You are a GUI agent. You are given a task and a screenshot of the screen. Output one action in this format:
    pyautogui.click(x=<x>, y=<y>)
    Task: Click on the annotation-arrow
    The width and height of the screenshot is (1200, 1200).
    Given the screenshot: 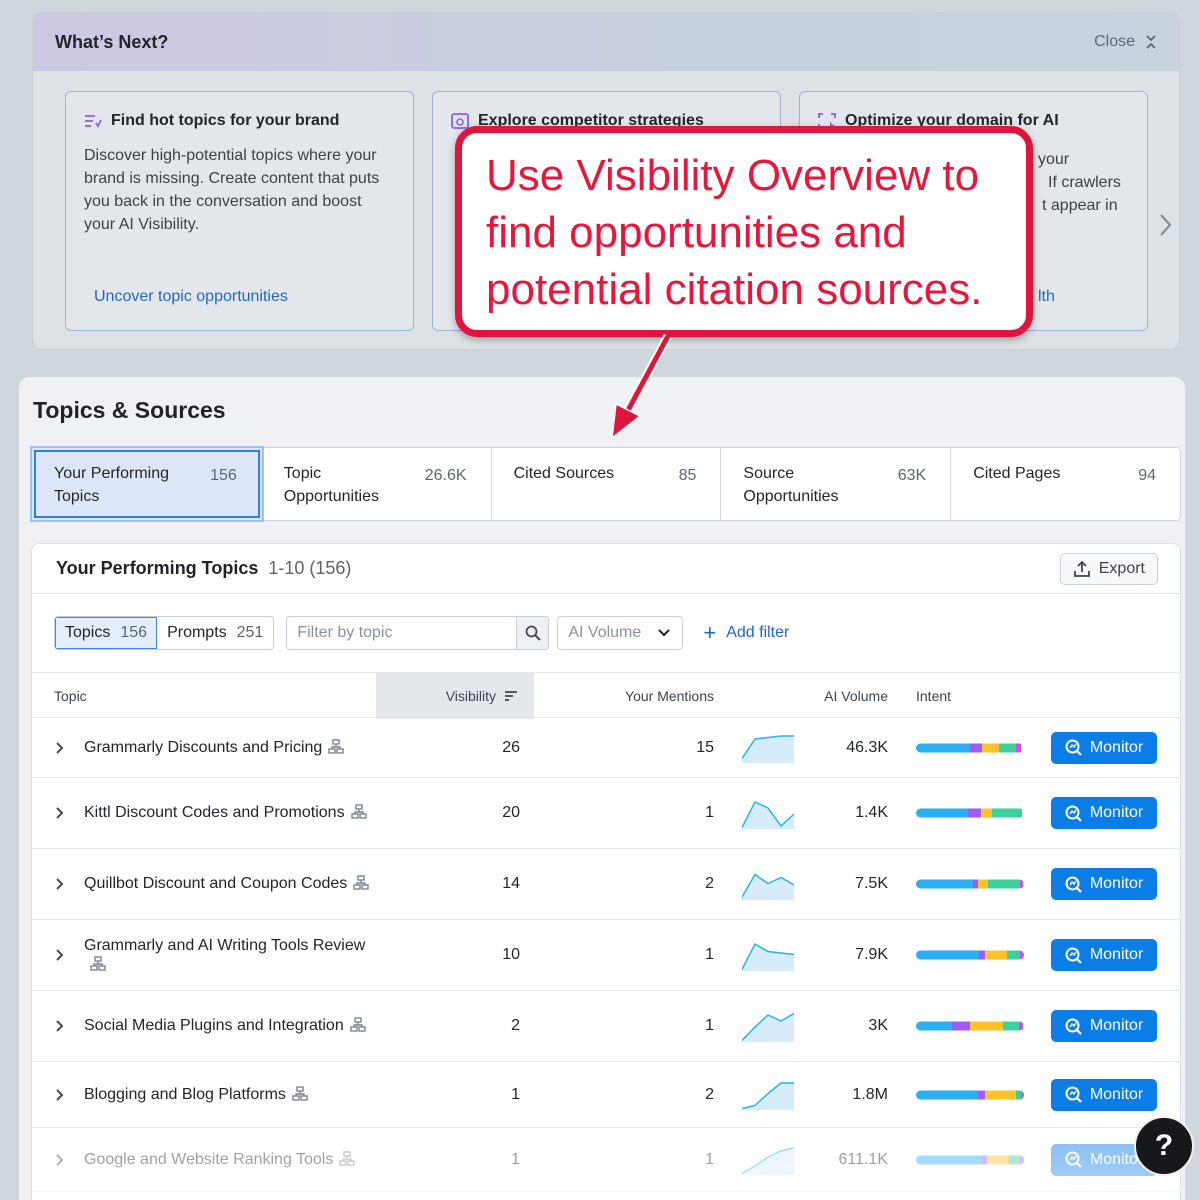 What is the action you would take?
    pyautogui.click(x=641, y=386)
    